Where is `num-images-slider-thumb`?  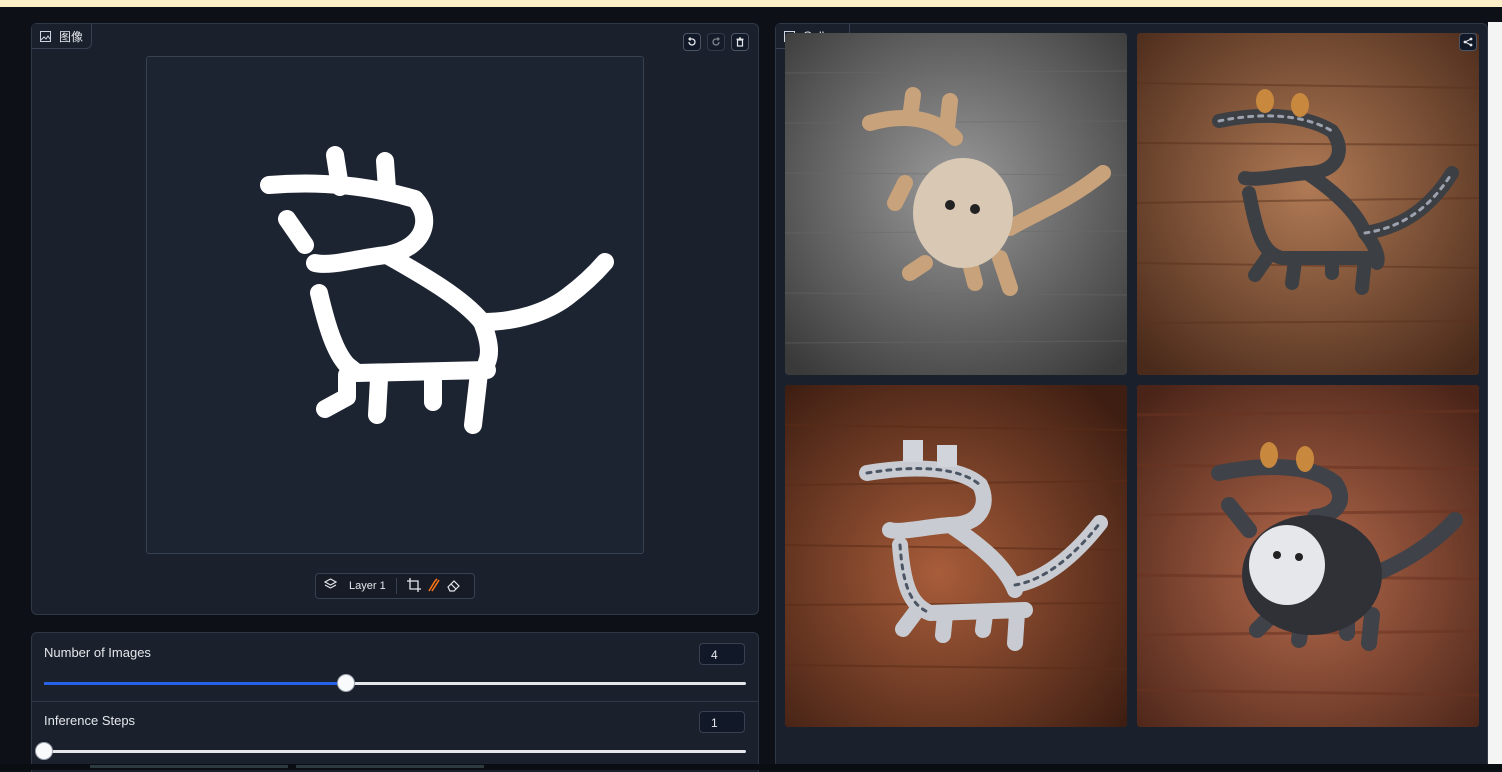 num-images-slider-thumb is located at coordinates (345, 683).